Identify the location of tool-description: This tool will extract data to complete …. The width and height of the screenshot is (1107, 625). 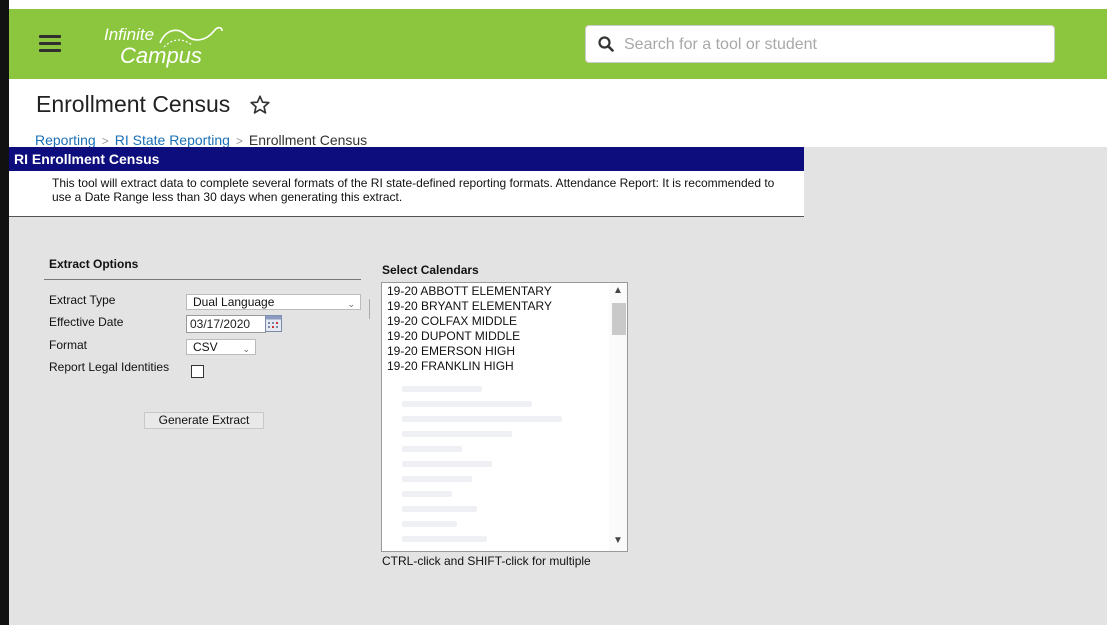
(413, 190).